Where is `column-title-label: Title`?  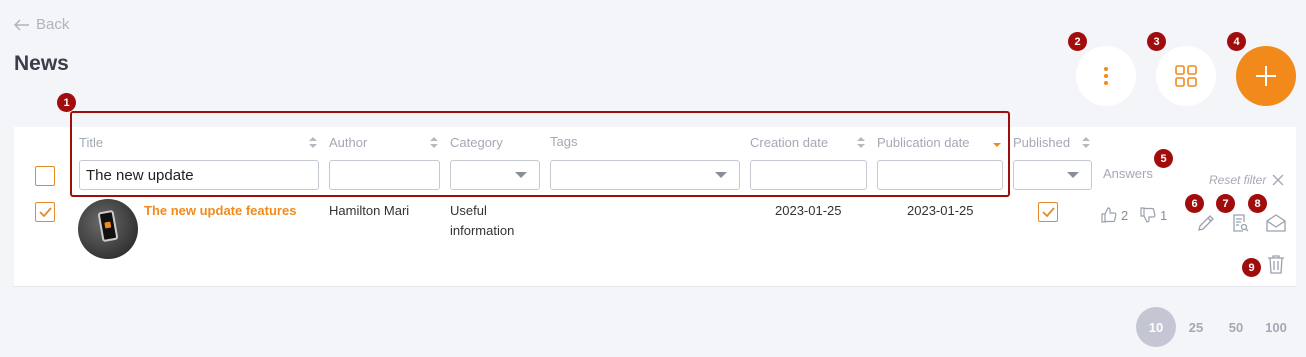
column-title-label: Title is located at coordinates (91, 142).